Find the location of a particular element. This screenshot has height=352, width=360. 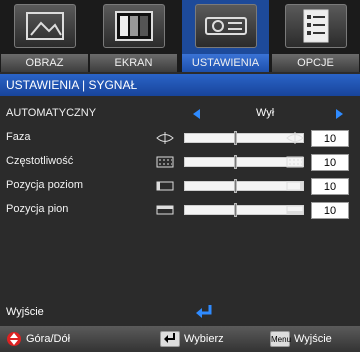

footer-nav-label: Góra/Dół is located at coordinates (48, 339).